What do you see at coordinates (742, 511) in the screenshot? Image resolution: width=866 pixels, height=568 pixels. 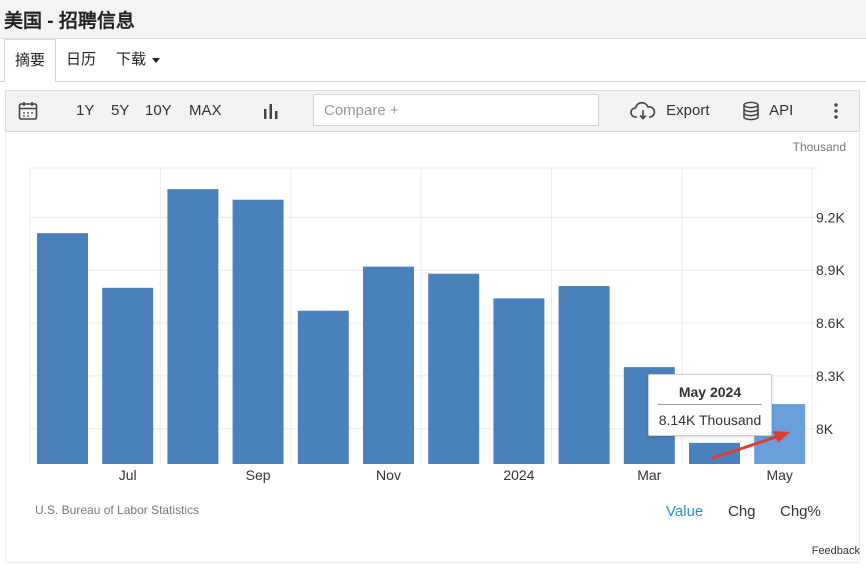 I see `chg-toggle-button: Chg` at bounding box center [742, 511].